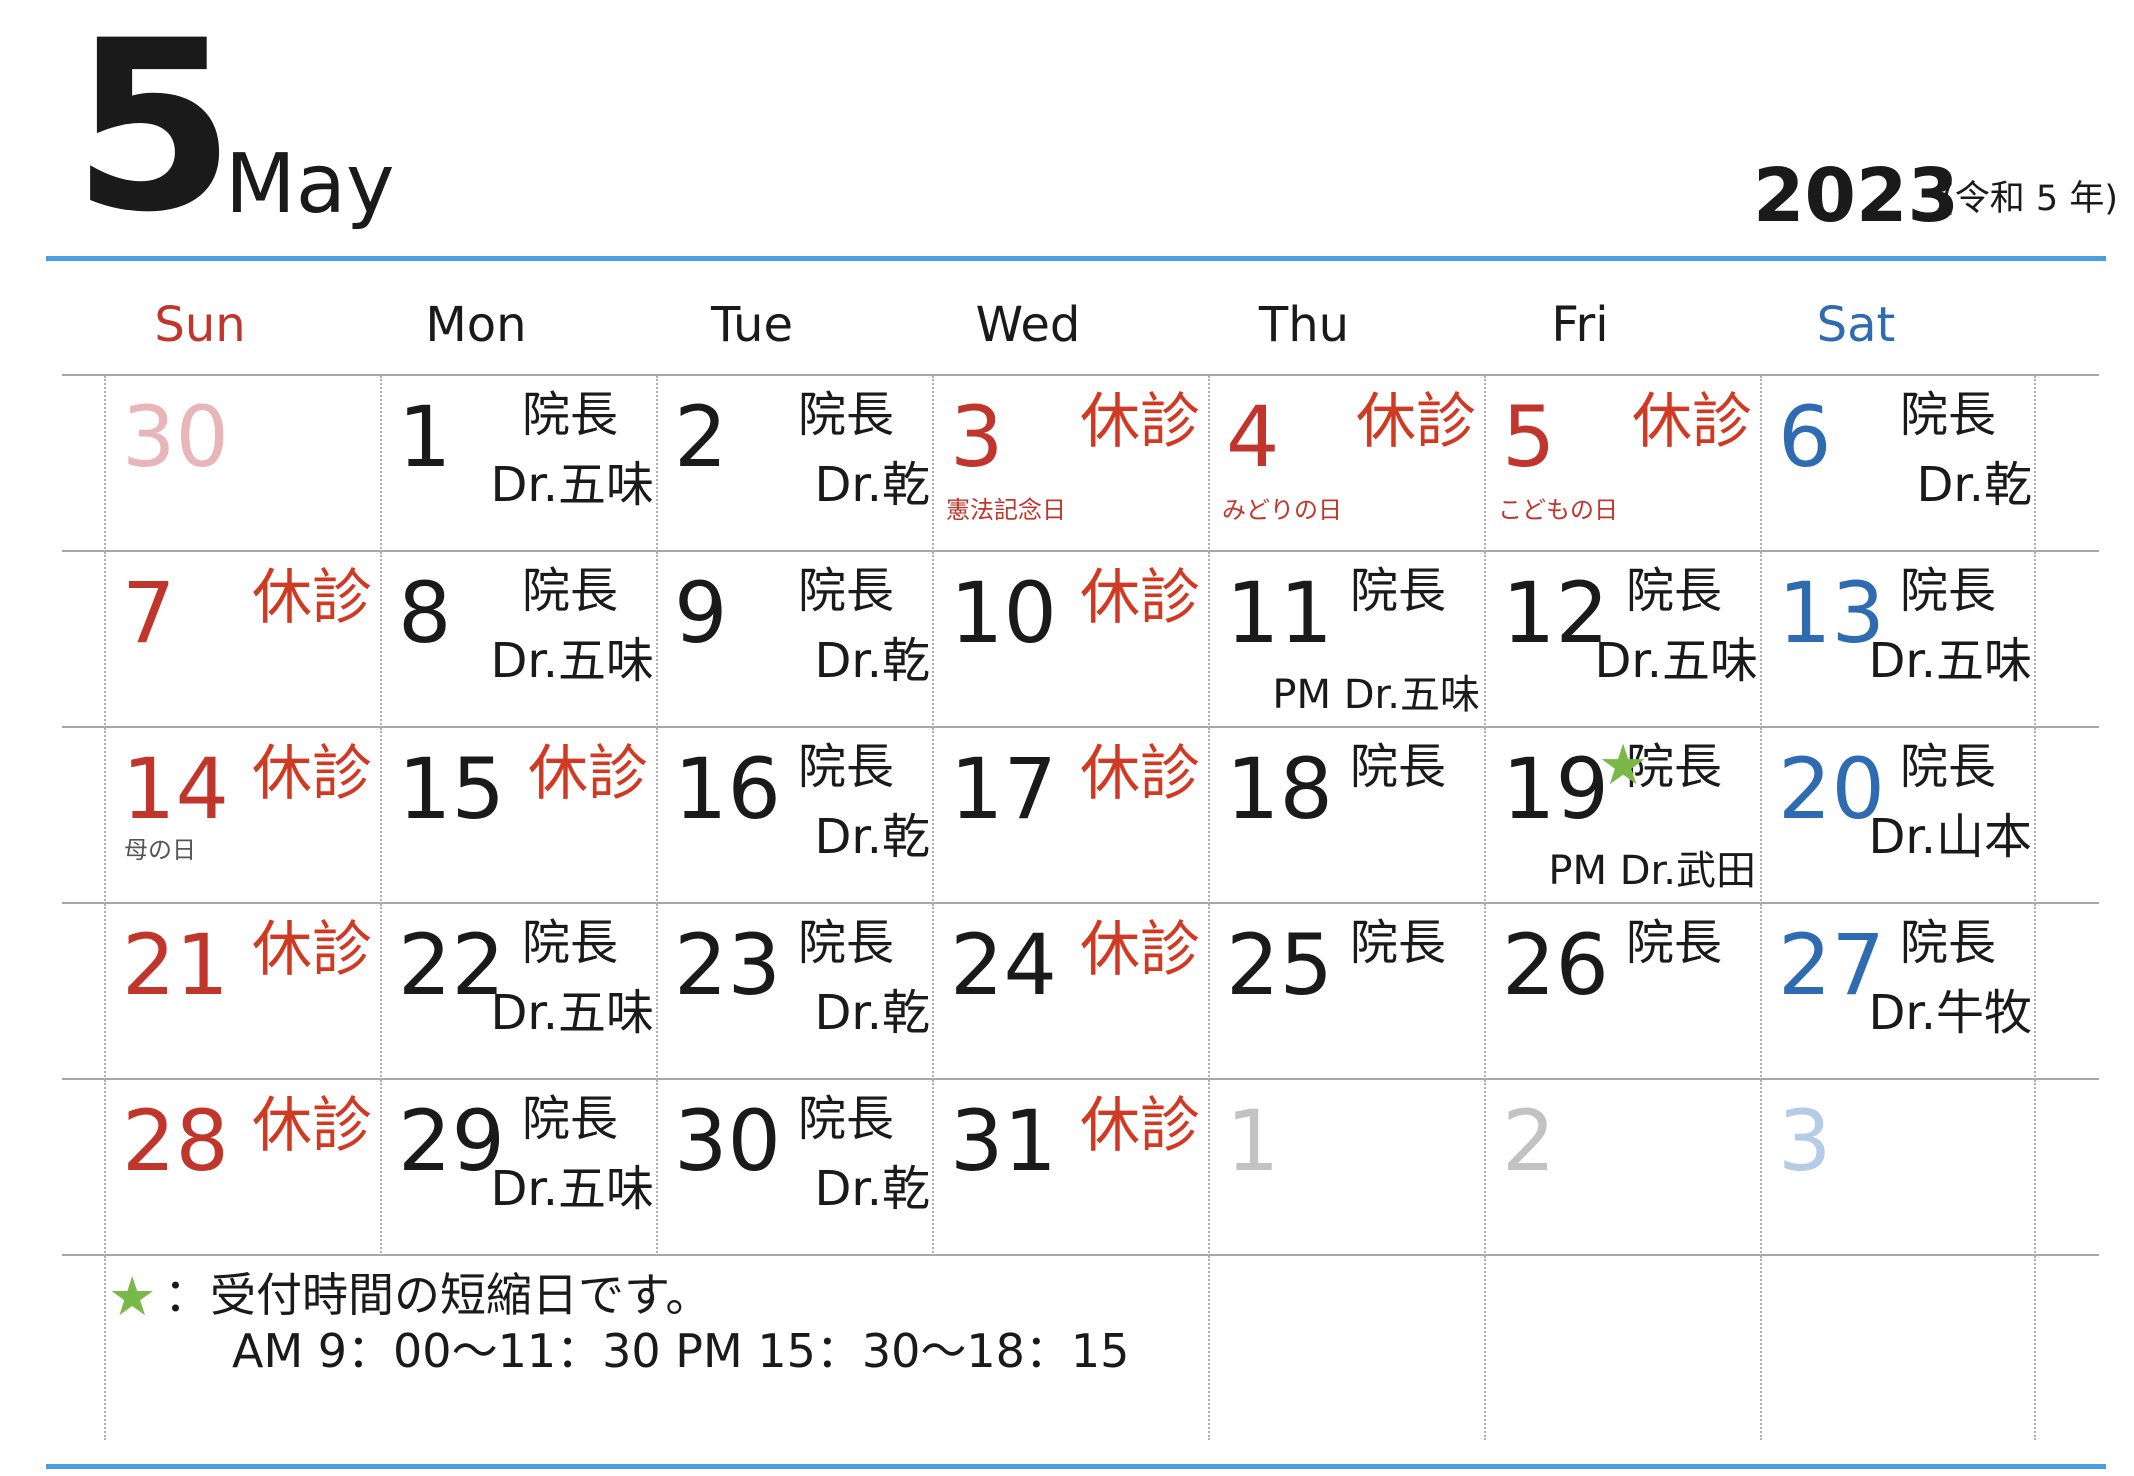  Describe the element at coordinates (1003, 613) in the screenshot. I see `day-number: 10` at that location.